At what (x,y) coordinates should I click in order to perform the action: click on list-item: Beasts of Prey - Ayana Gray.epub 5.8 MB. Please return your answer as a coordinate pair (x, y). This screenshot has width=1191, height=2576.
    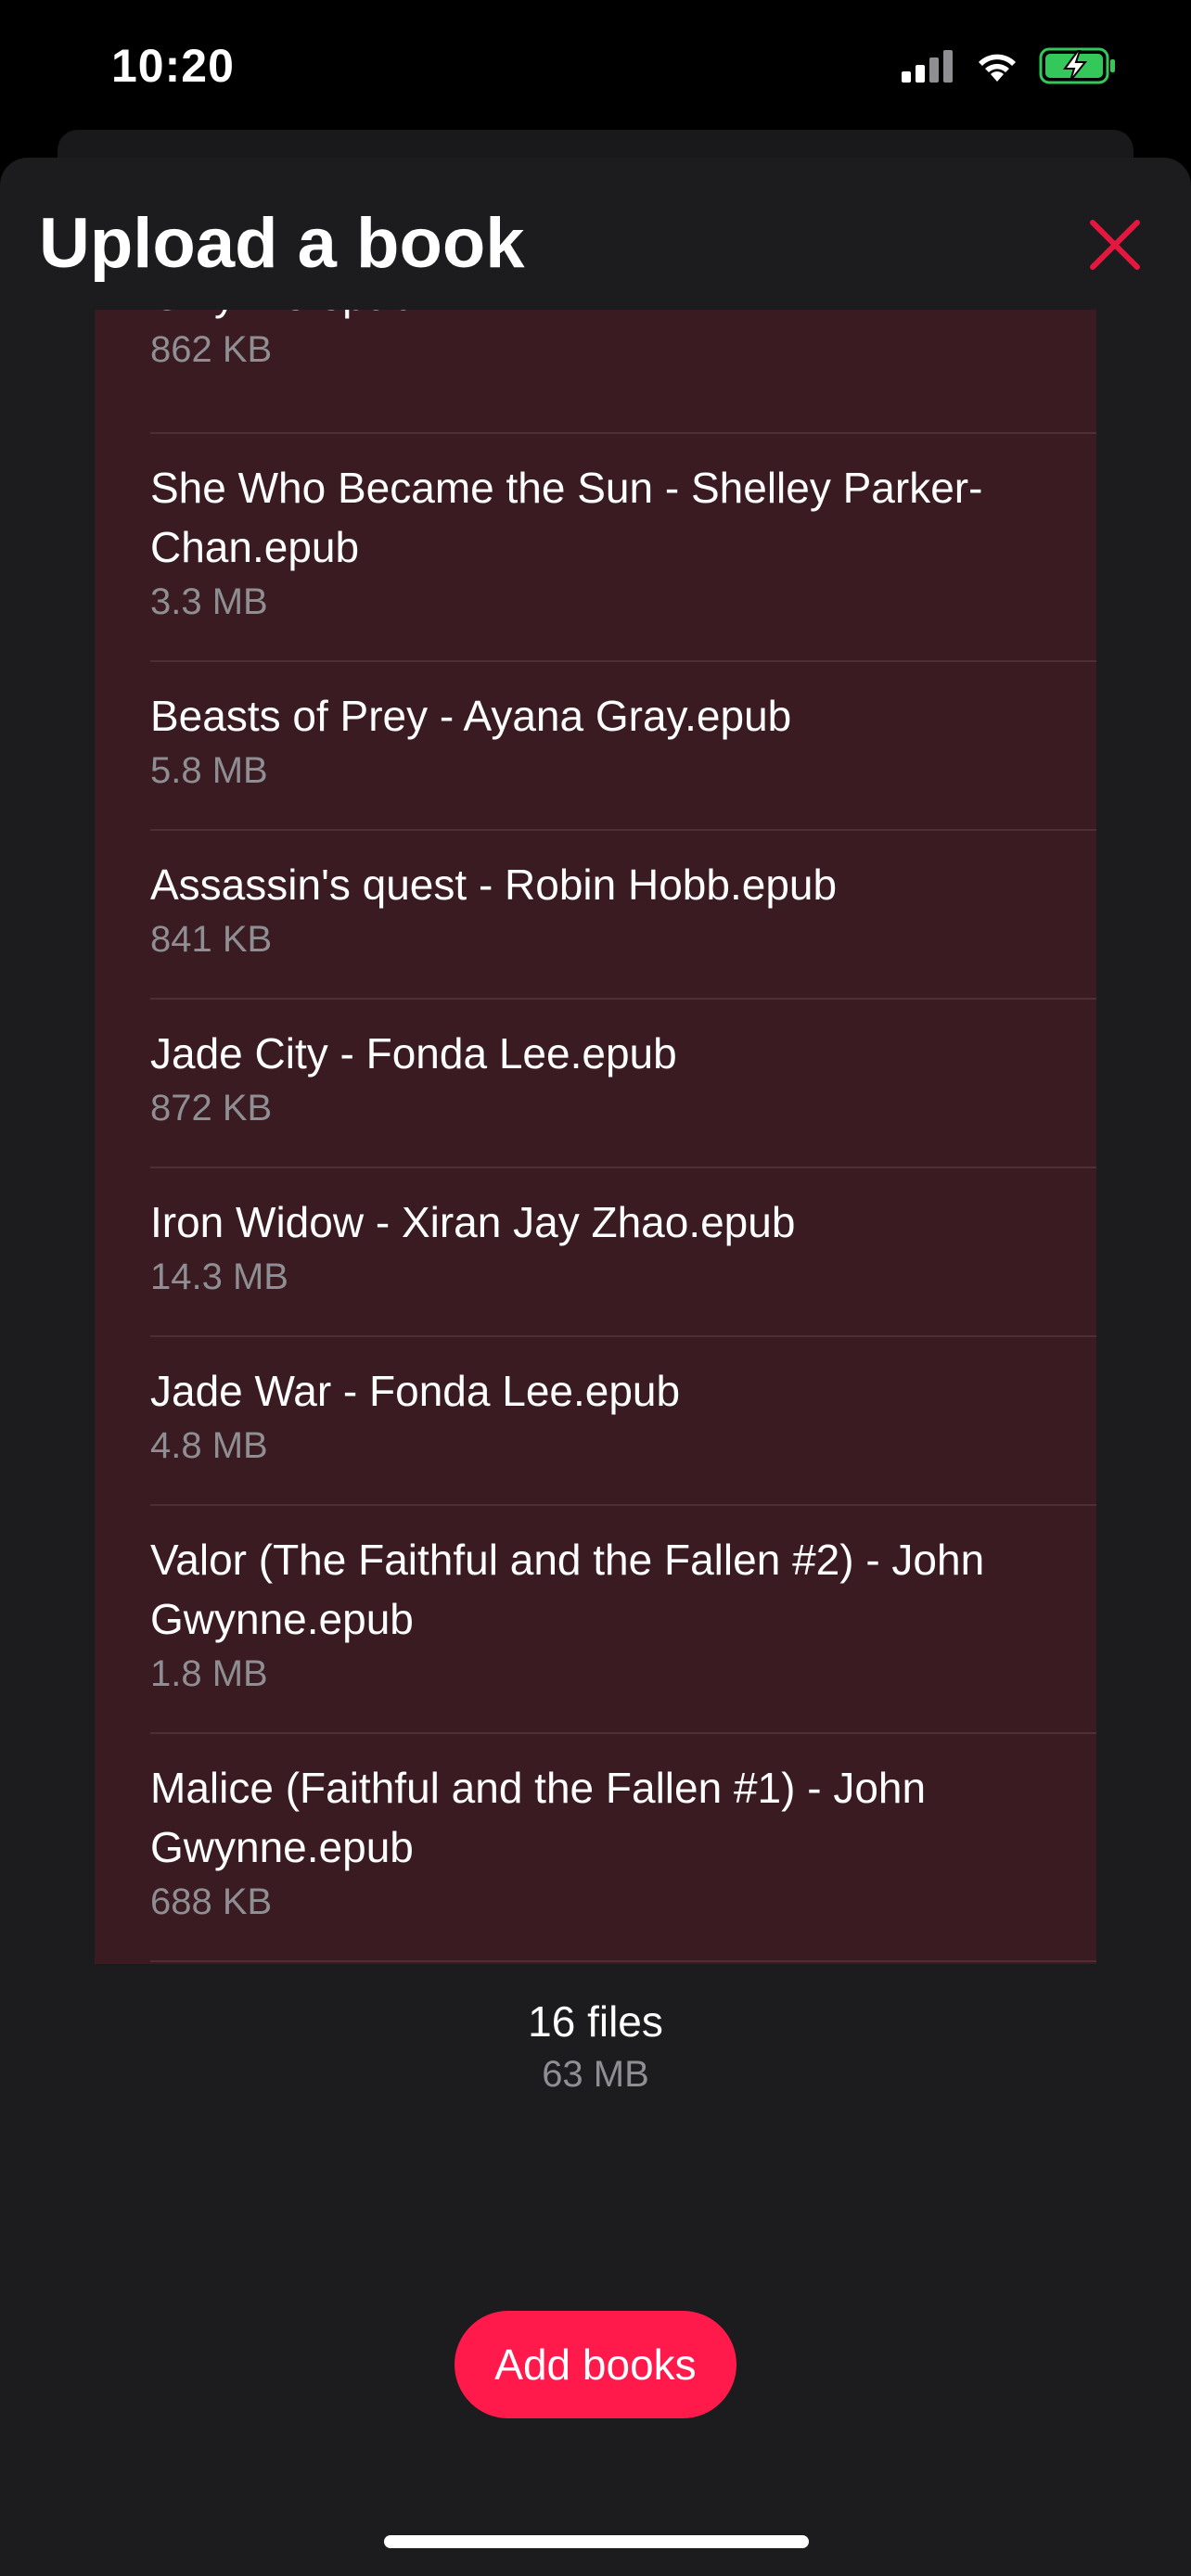
    Looking at the image, I should click on (595, 746).